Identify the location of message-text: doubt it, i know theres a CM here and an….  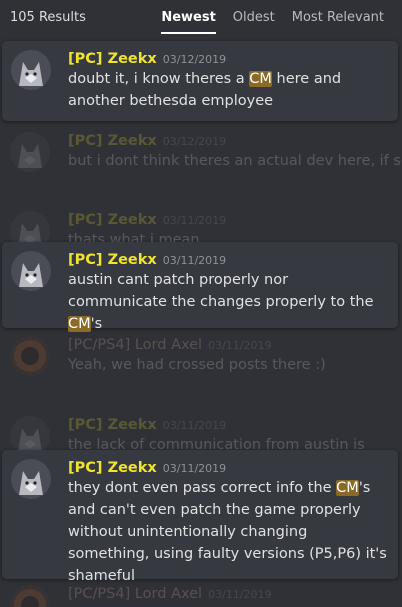
(205, 90).